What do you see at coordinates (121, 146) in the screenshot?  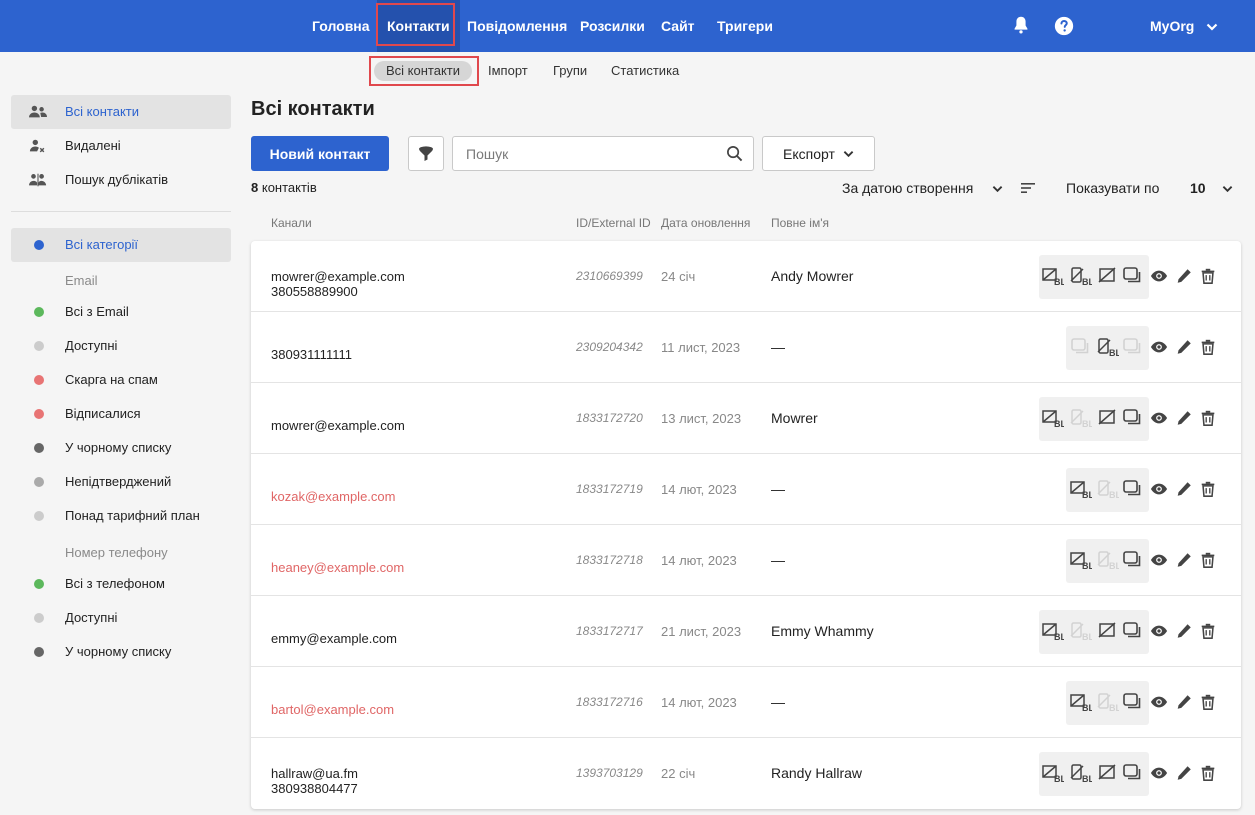 I see `sidebar-item-deleted: Видалені` at bounding box center [121, 146].